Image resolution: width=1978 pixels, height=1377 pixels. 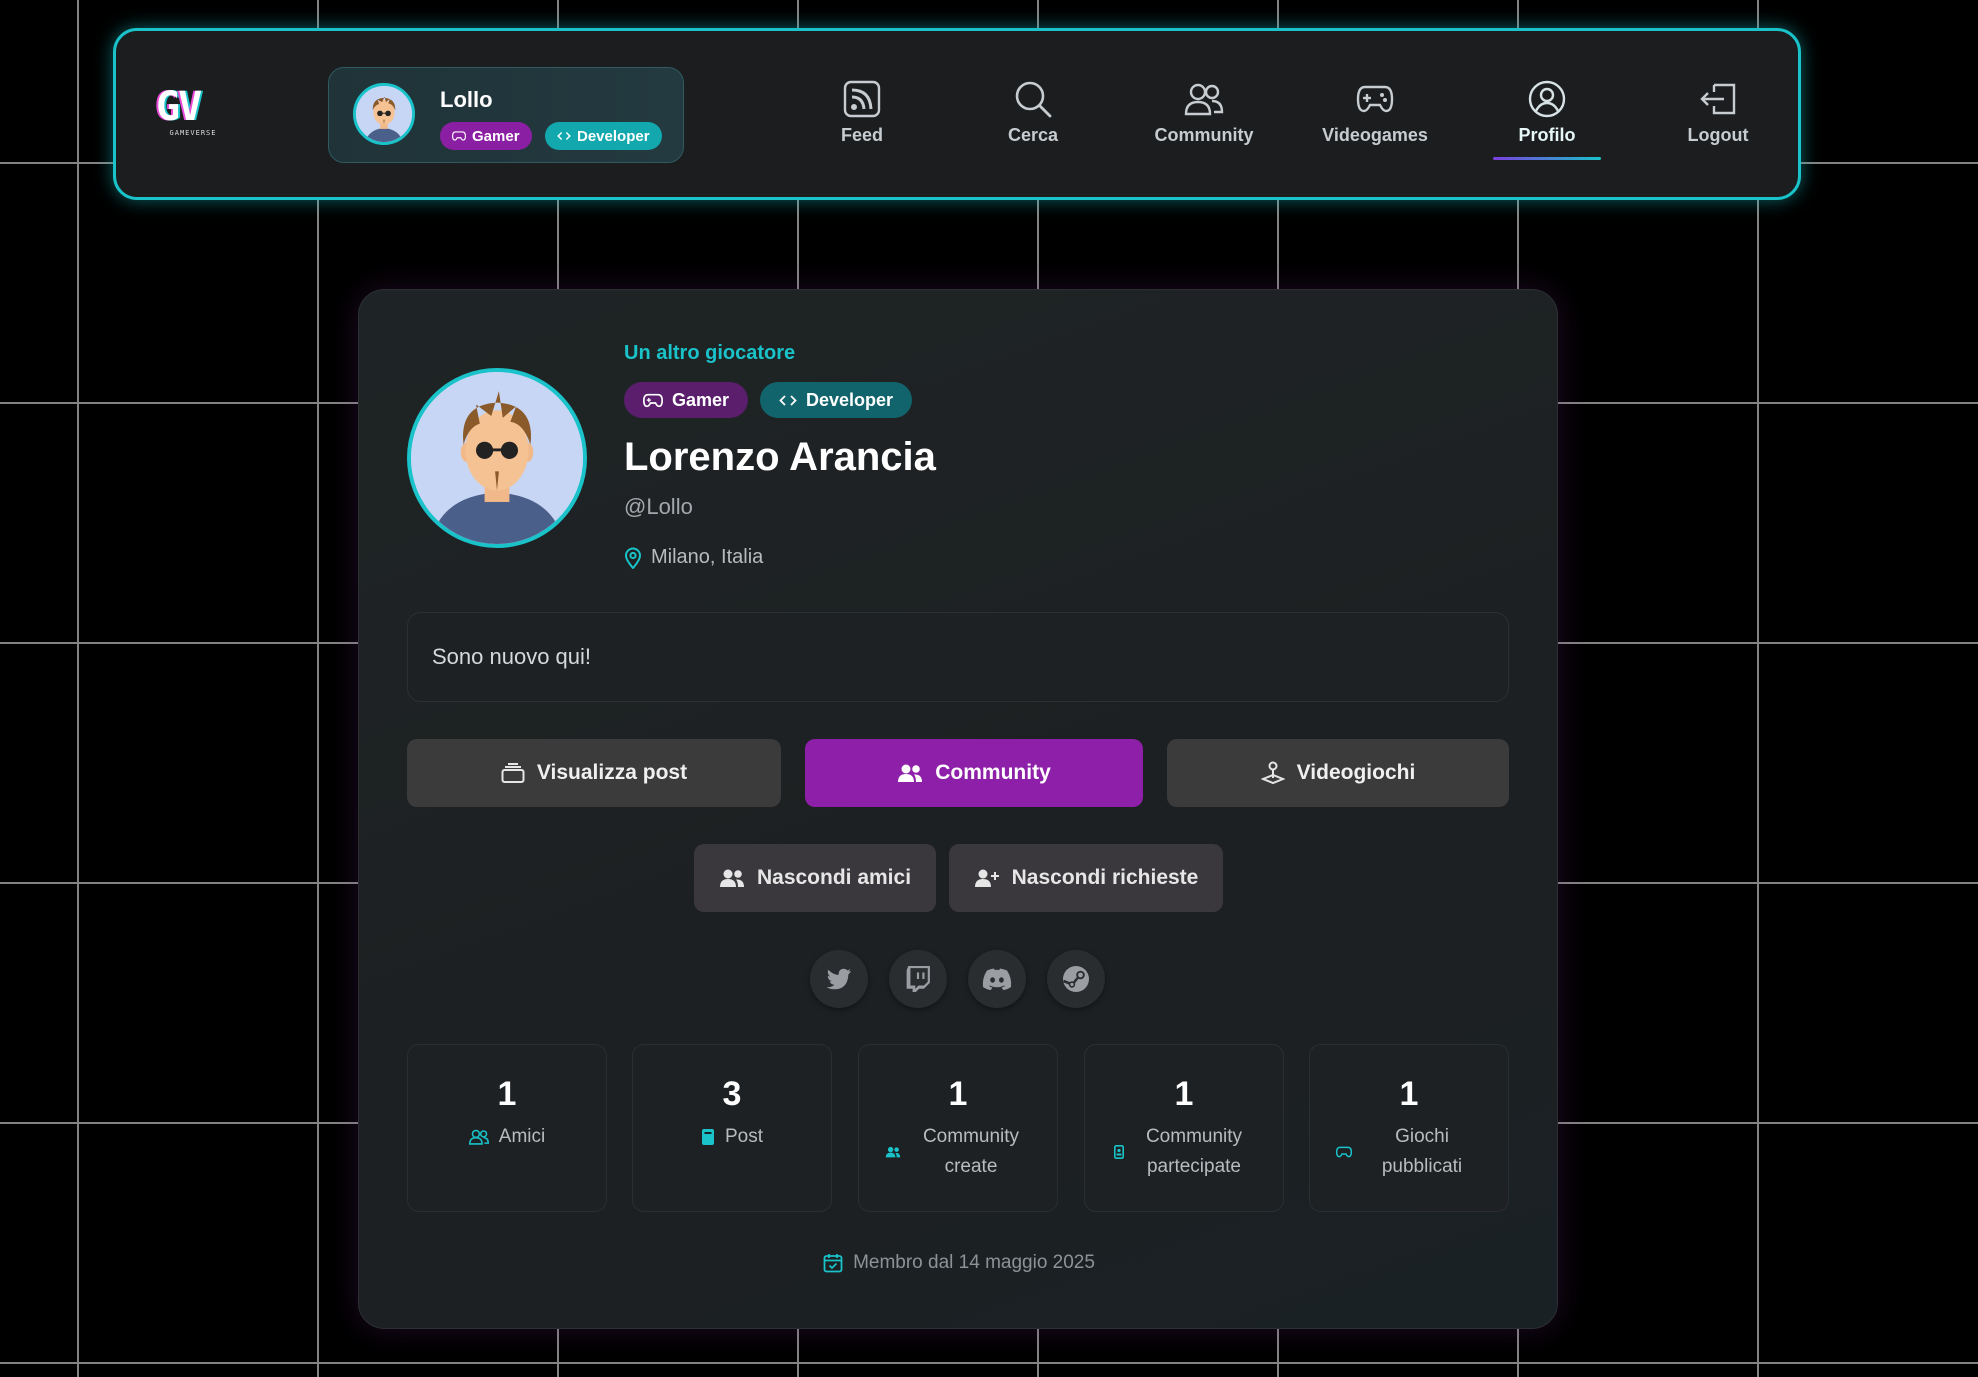 I want to click on rss-icon, so click(x=862, y=99).